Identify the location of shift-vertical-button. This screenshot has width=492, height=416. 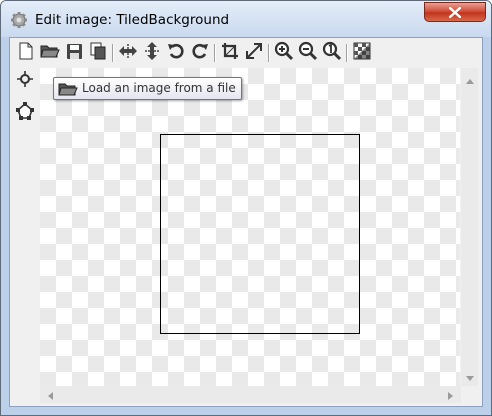
(152, 53).